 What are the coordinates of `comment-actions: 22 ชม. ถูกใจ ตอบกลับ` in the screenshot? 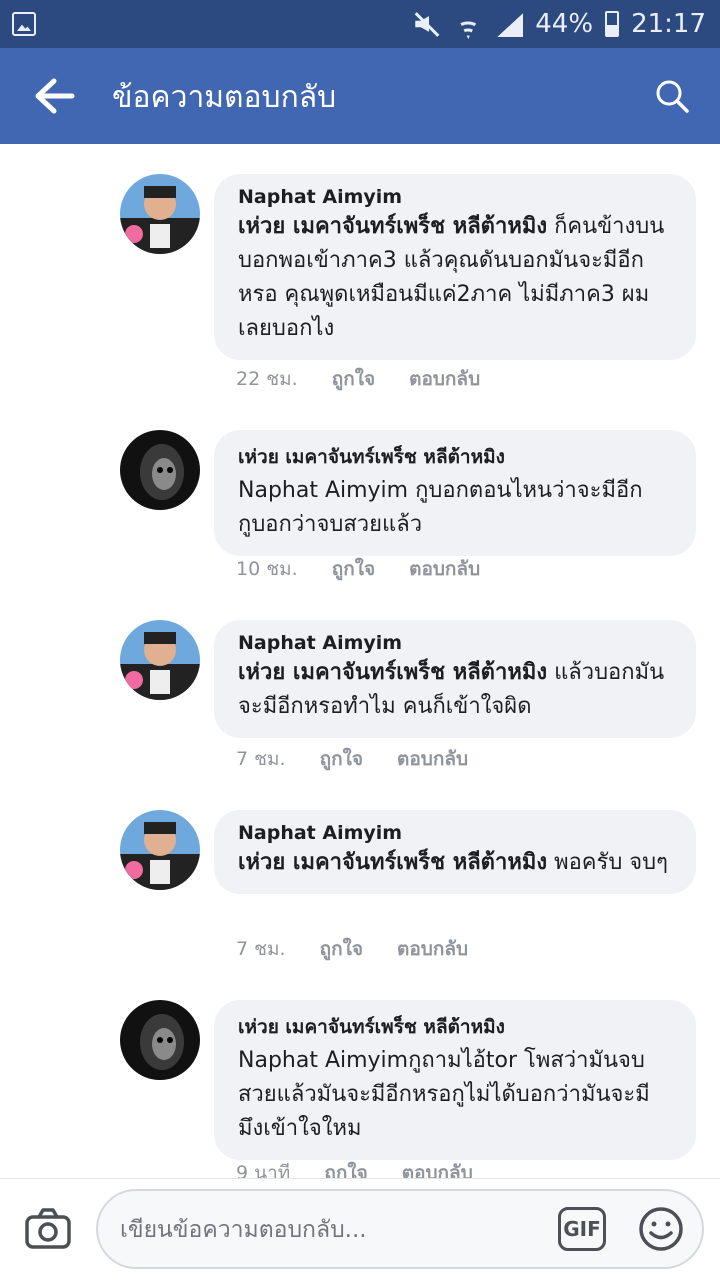 It's located at (358, 379).